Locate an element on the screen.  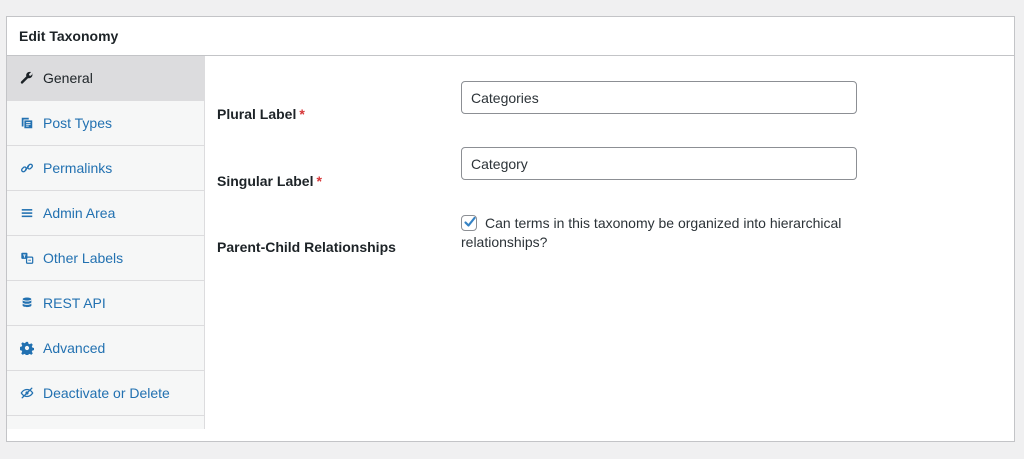
singular-label-heading: Singular Label * is located at coordinates (269, 181).